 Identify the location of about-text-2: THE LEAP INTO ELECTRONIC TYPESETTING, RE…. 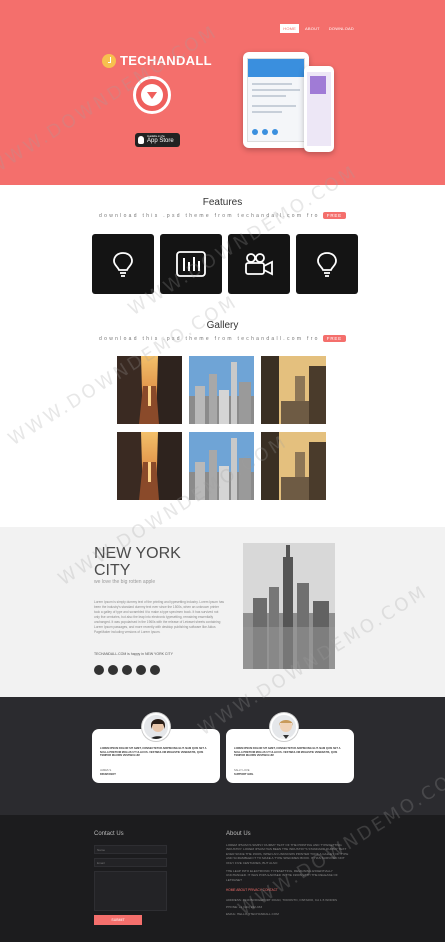
(282, 875).